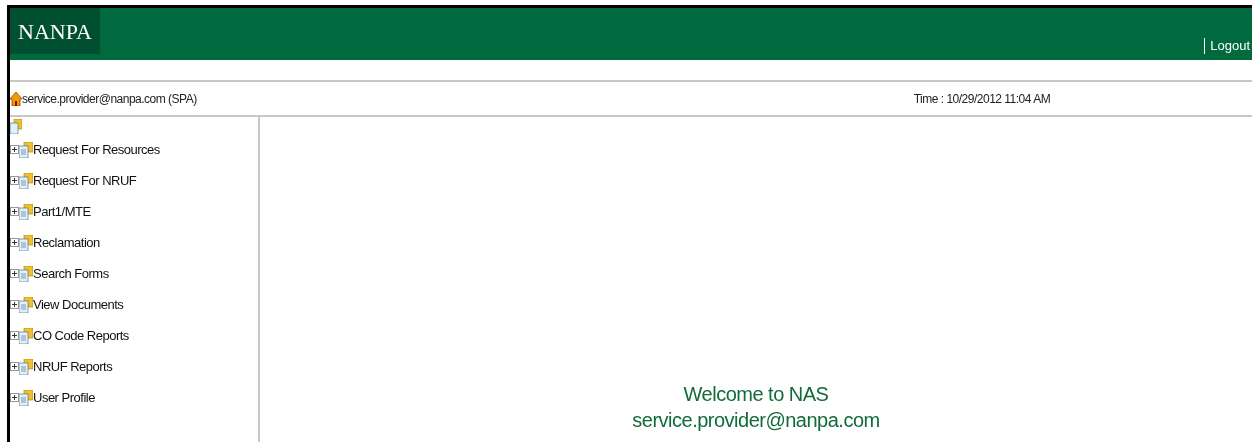  Describe the element at coordinates (62, 211) in the screenshot. I see `tree-item: Part1/MTE` at that location.